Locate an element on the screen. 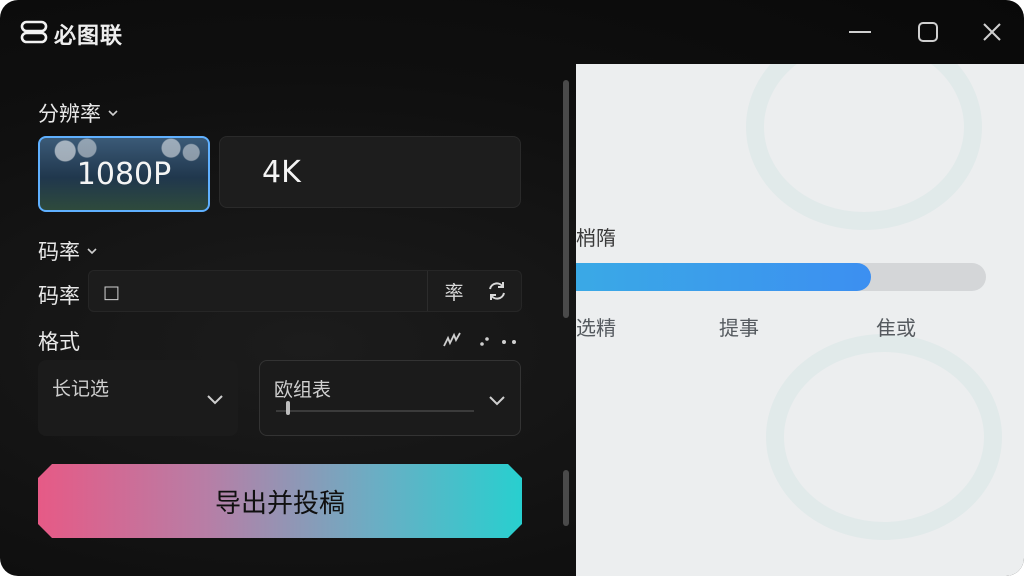 The width and height of the screenshot is (1024, 576). format-dropdown-1: 长记选 is located at coordinates (138, 398).